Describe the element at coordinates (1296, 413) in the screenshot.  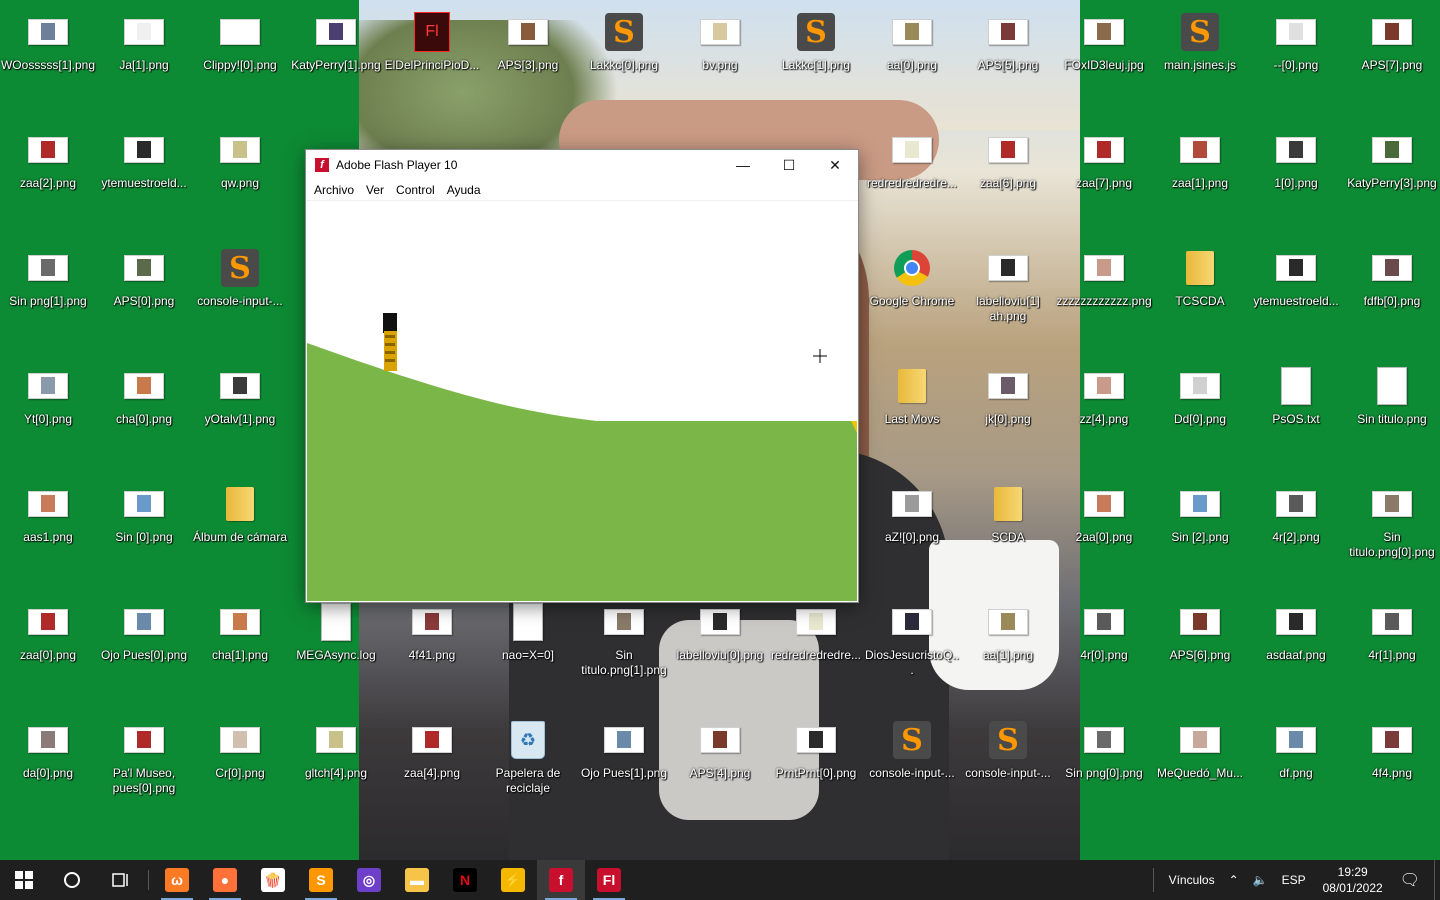
I see `desktop-icon: PsOS.txt` at that location.